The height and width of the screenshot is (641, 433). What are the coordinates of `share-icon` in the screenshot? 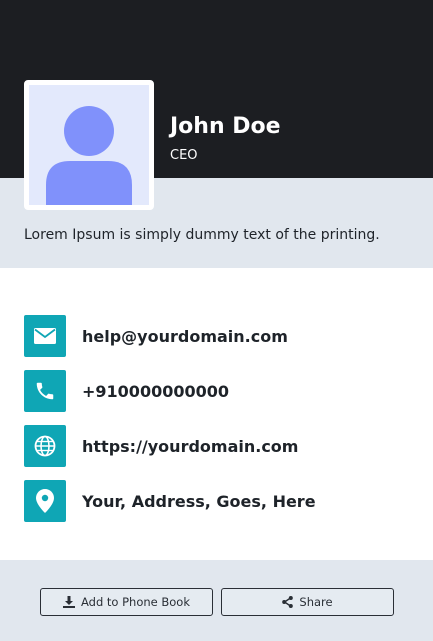 It's located at (288, 602).